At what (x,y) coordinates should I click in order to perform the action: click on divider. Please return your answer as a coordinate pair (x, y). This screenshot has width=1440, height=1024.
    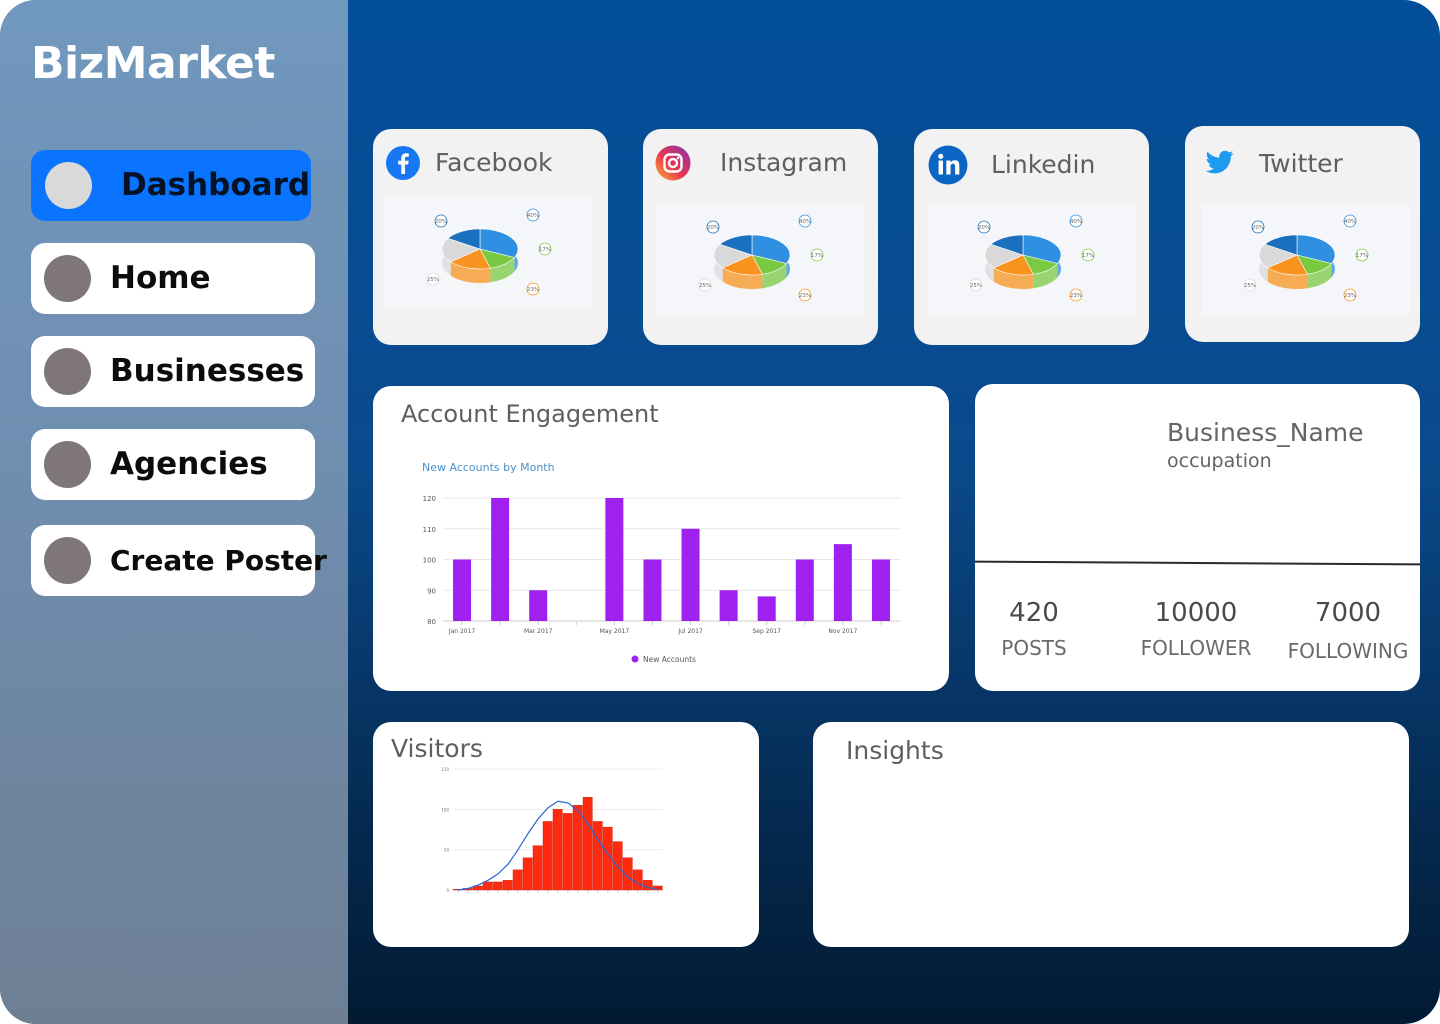
    Looking at the image, I should click on (1197, 563).